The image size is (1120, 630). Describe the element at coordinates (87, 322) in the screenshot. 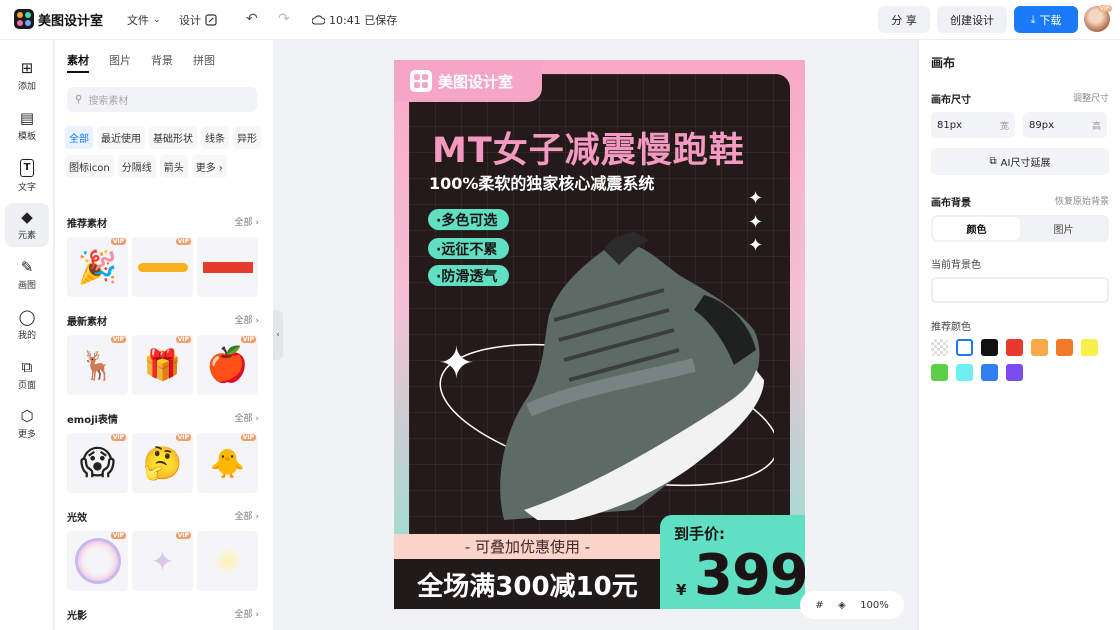

I see `section-title: 最新素材` at that location.